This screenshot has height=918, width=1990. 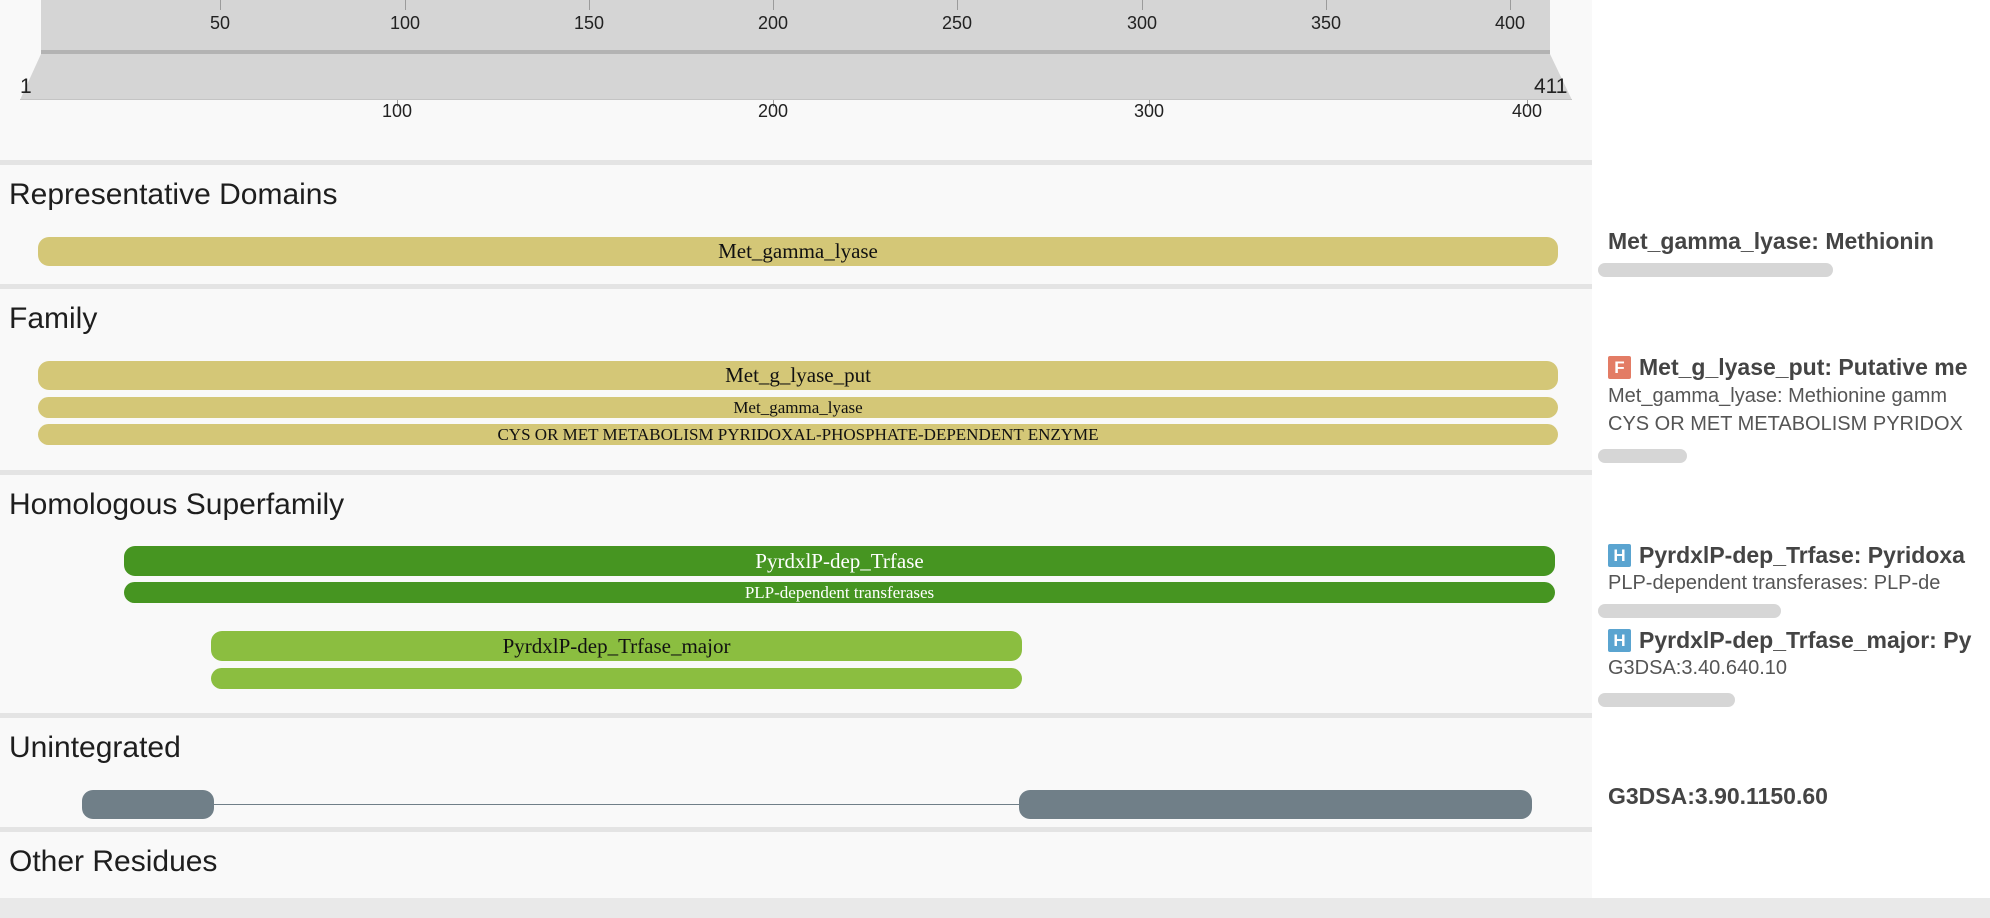 I want to click on range-end-label: 411, so click(x=1551, y=86).